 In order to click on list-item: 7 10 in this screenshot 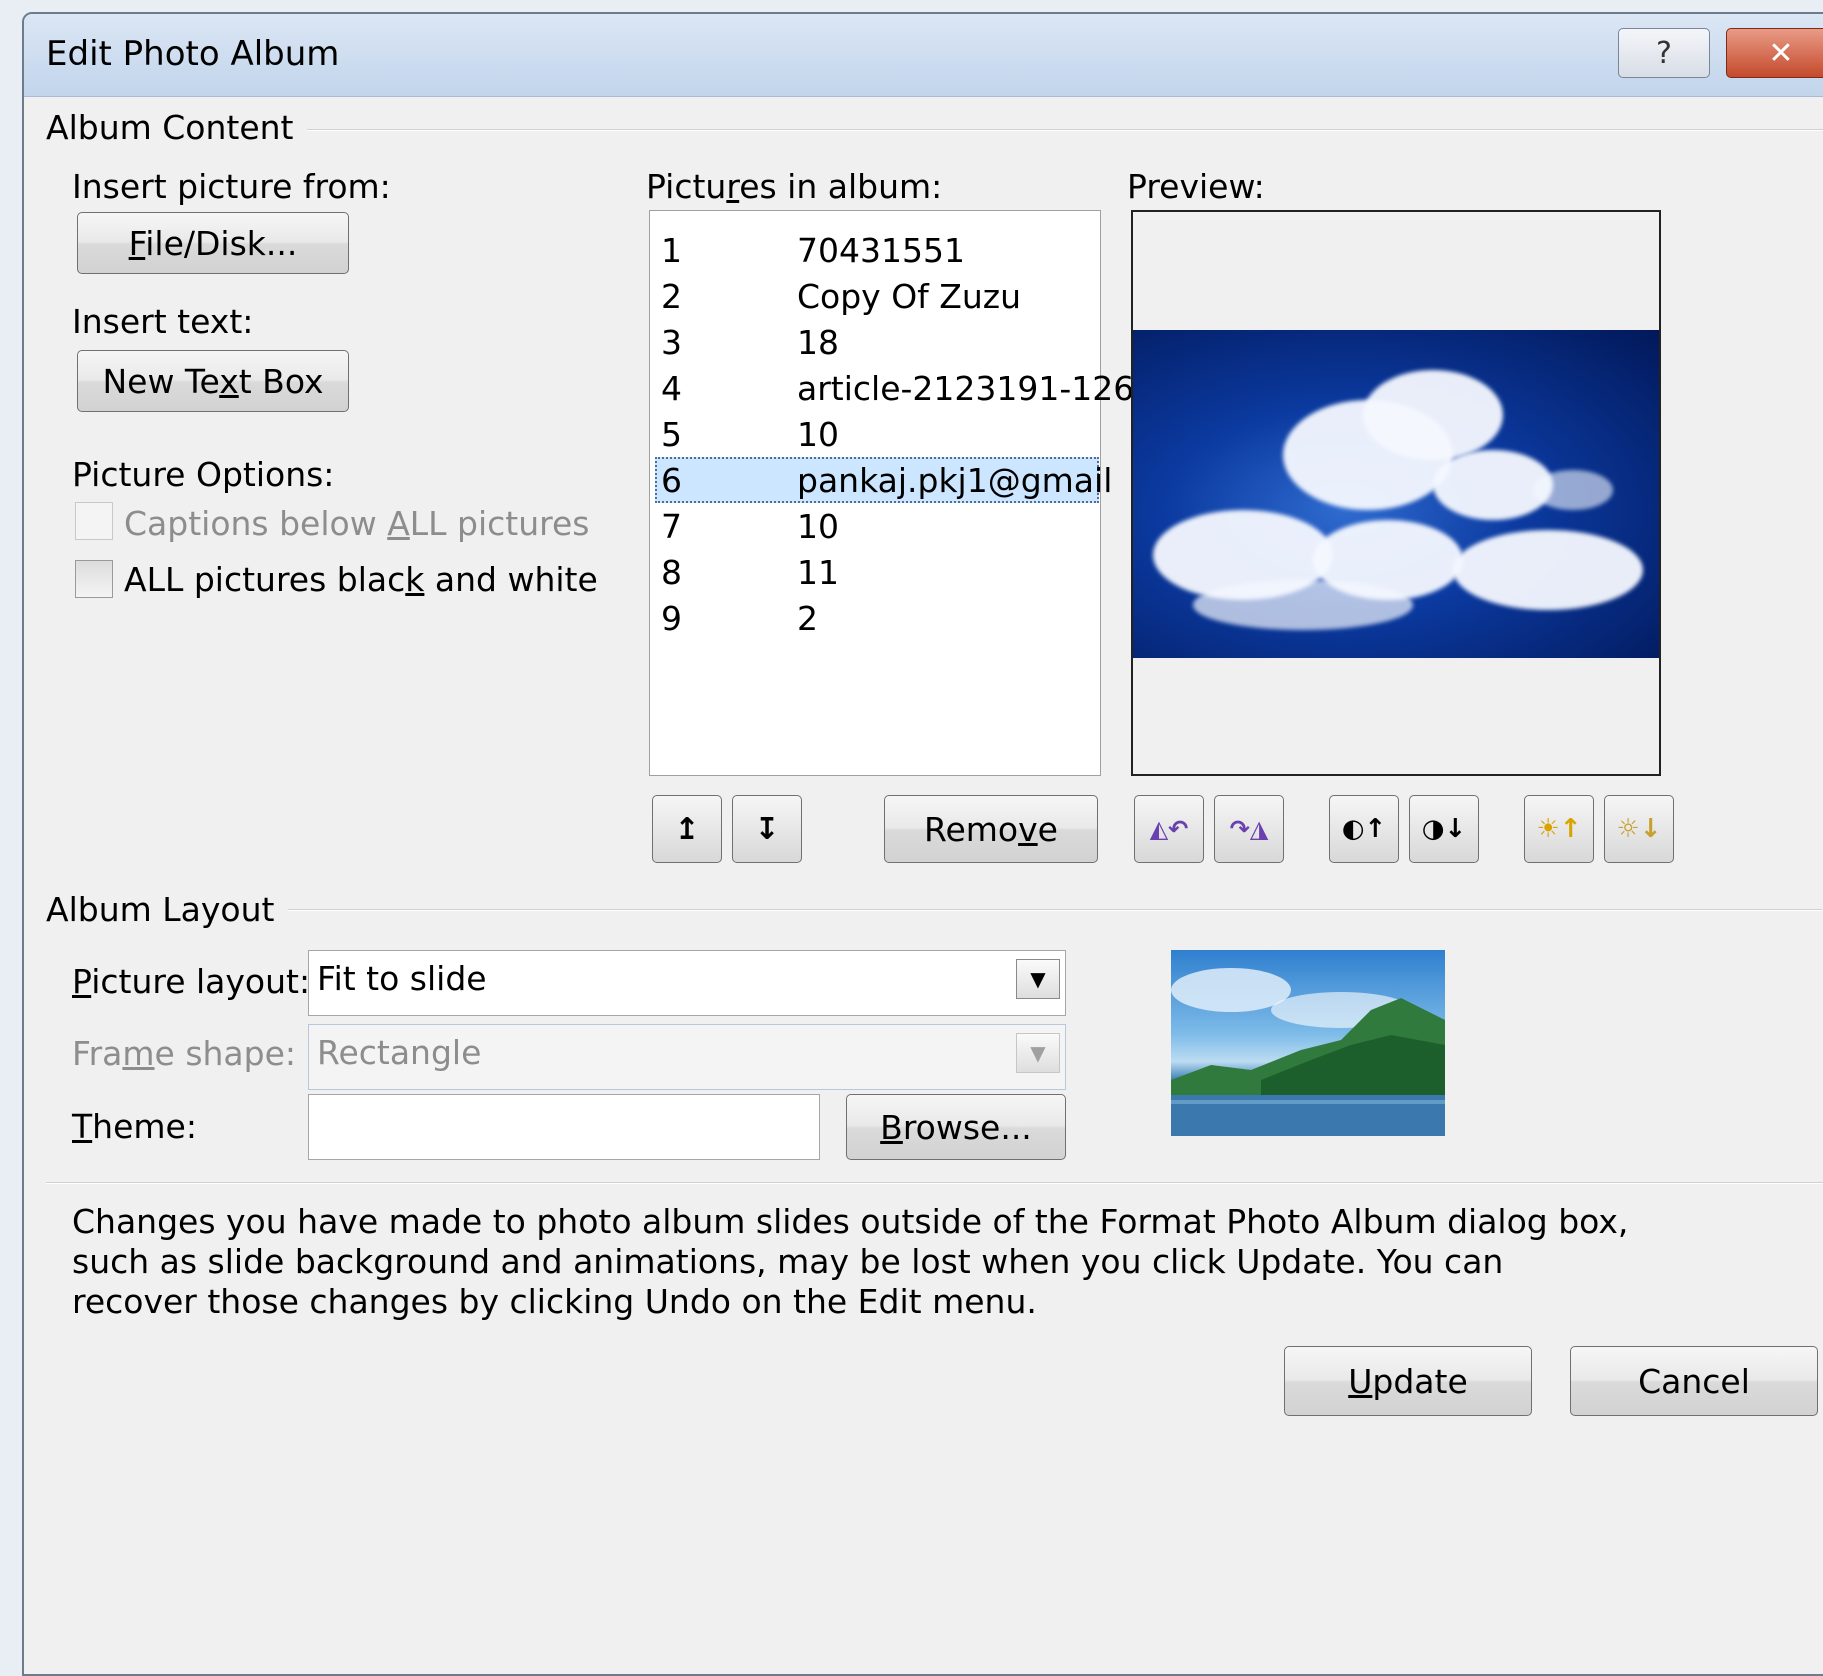, I will do `click(877, 526)`.